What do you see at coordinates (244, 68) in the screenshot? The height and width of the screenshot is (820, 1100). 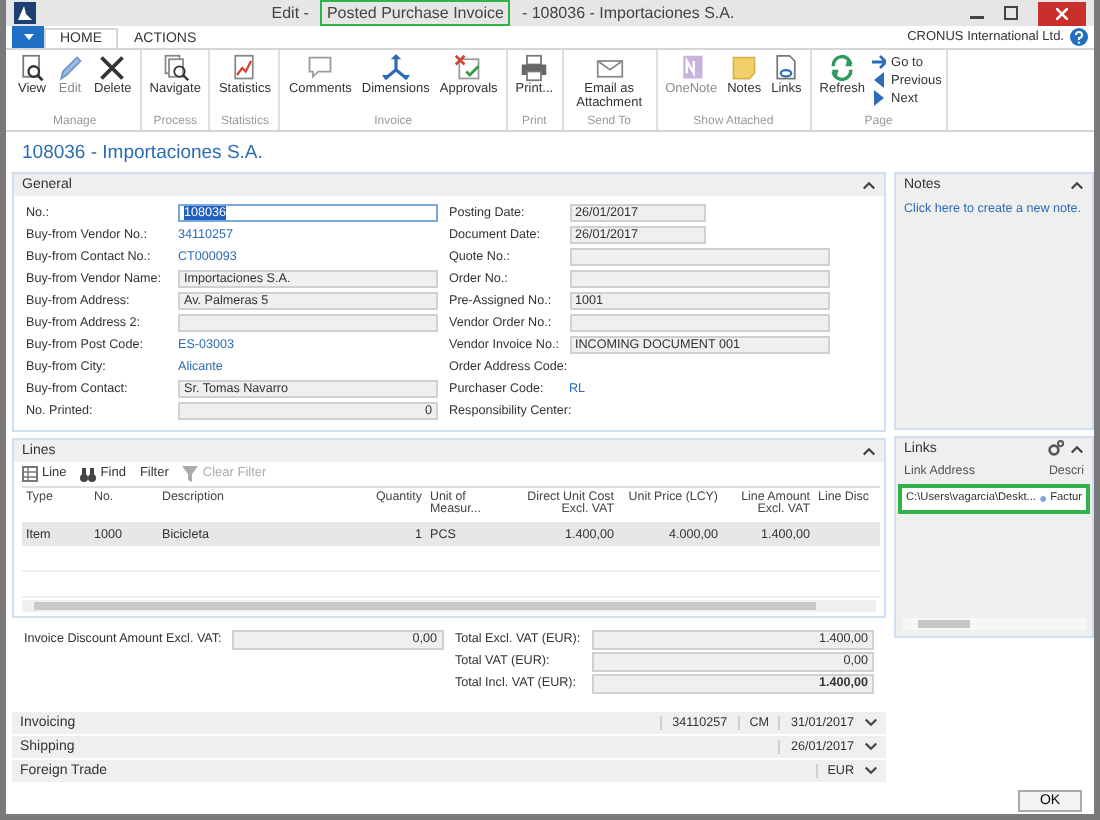 I see `chart-icon` at bounding box center [244, 68].